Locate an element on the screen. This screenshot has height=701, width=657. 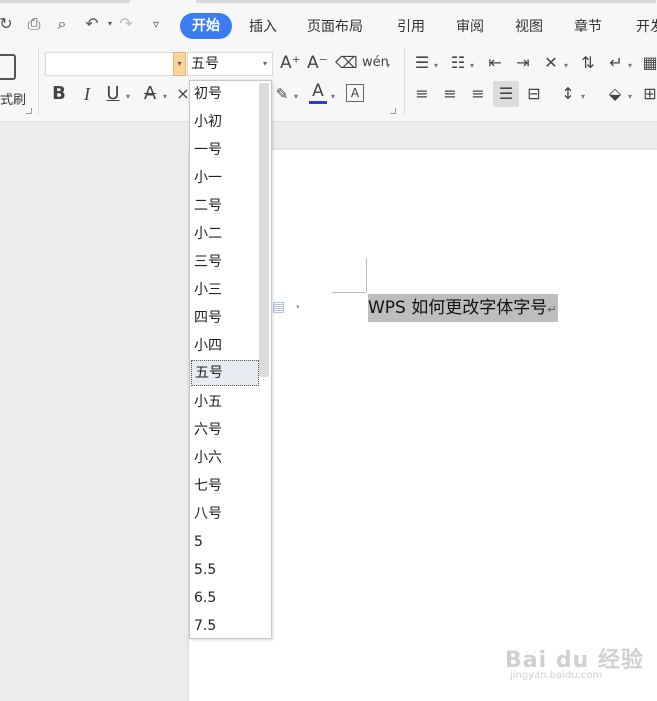
numbered-dropdown-icon: ▾ is located at coordinates (472, 66).